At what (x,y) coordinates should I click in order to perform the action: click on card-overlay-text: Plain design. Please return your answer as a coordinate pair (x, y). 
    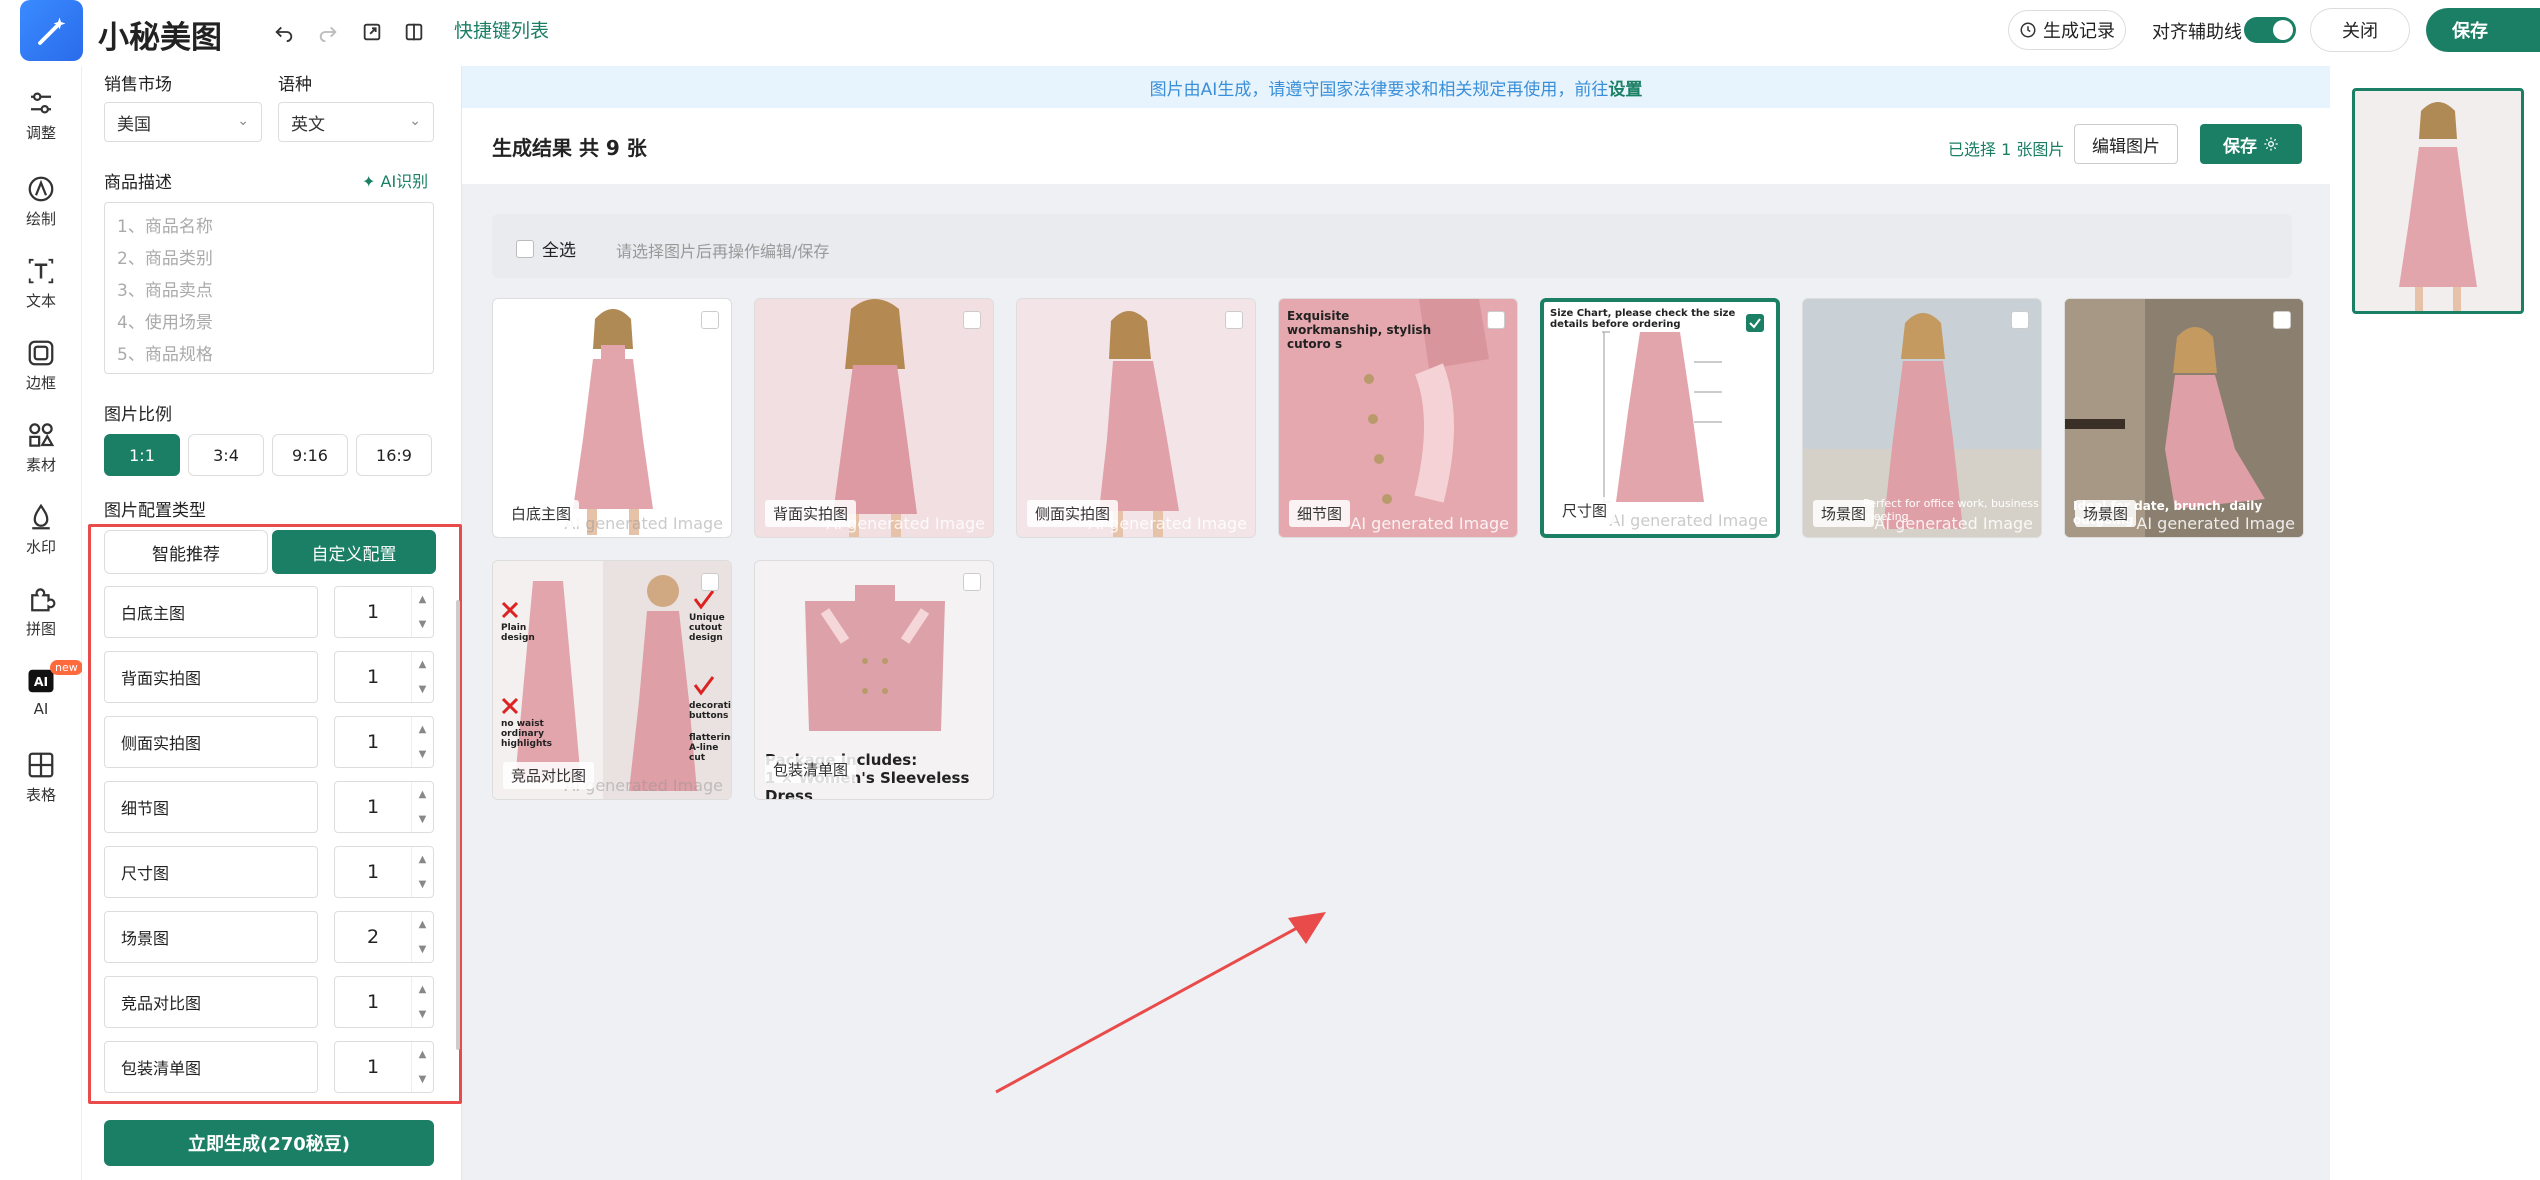
    Looking at the image, I should click on (518, 633).